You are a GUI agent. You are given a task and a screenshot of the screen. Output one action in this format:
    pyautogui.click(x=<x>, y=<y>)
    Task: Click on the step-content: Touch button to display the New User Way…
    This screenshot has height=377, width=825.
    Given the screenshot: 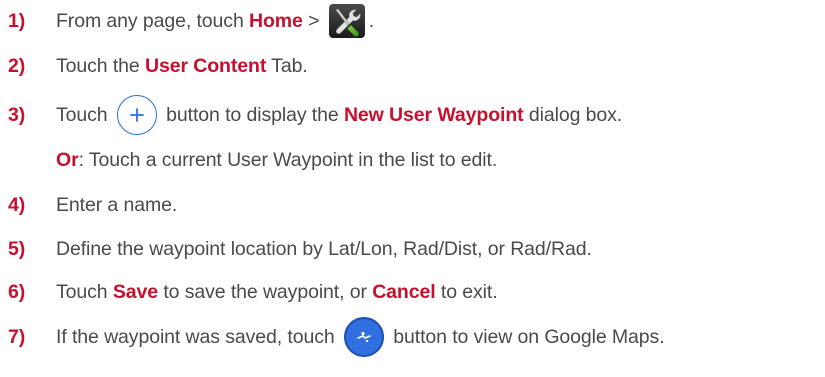 What is the action you would take?
    pyautogui.click(x=339, y=115)
    